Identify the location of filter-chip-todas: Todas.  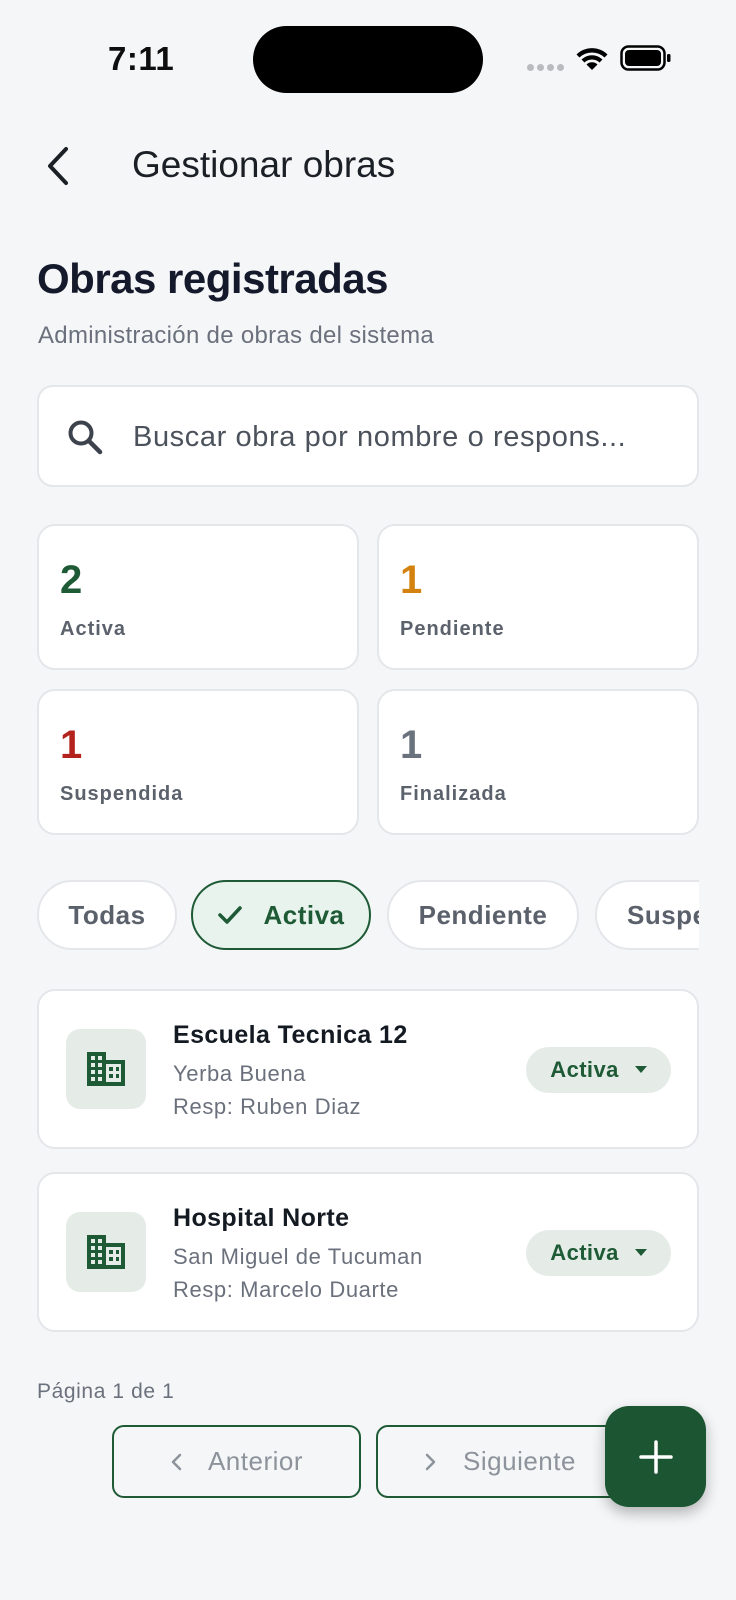
(107, 915).